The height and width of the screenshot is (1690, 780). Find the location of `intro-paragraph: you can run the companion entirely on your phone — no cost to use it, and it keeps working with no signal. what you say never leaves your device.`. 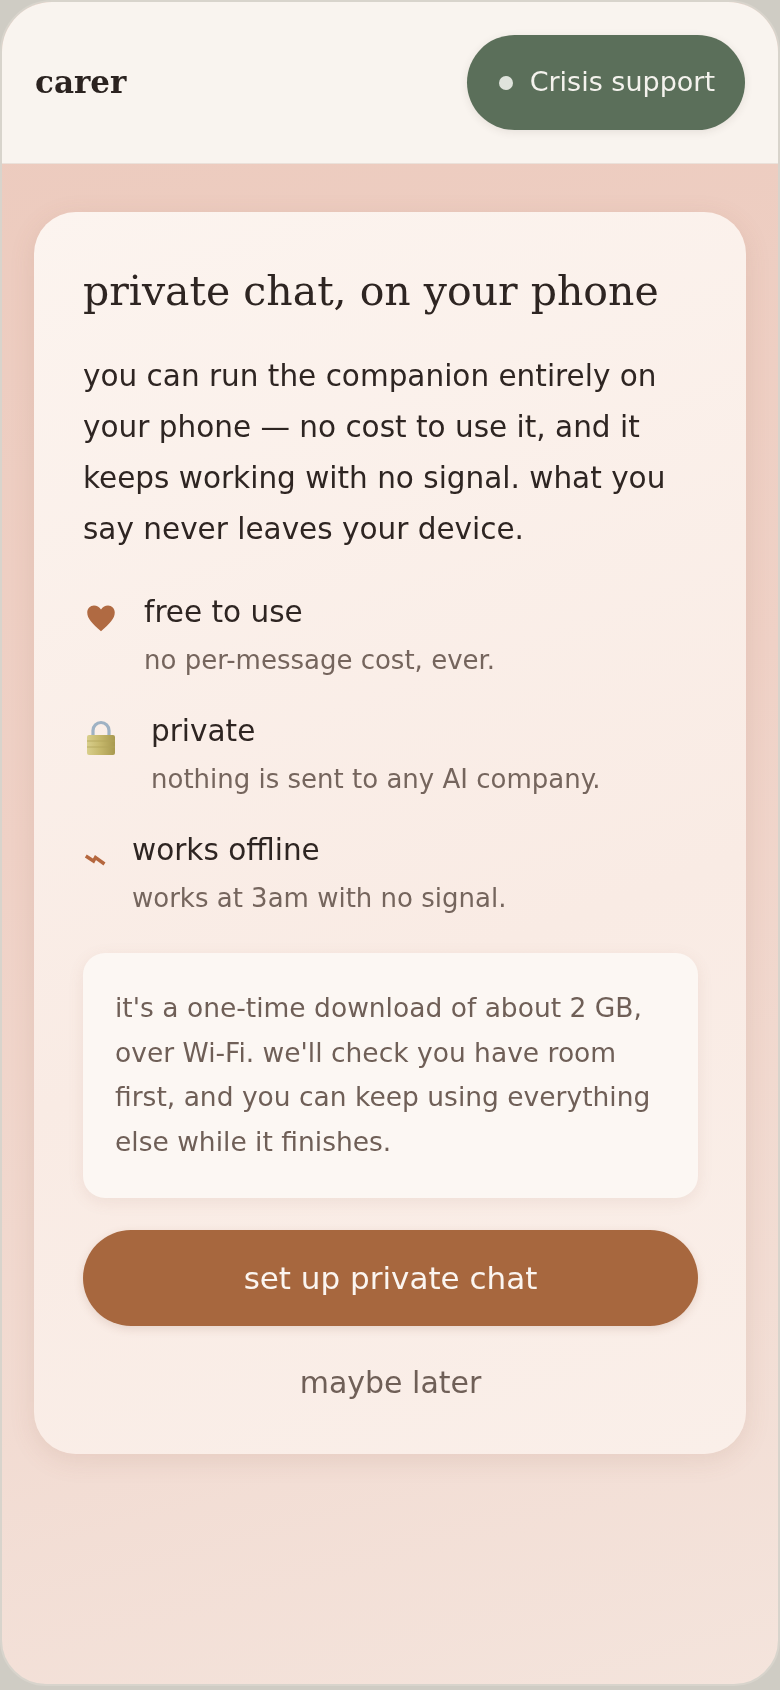

intro-paragraph: you can run the companion entirely on your phone — no cost to use it, and it keeps working with no signal. what you say never leaves your device. is located at coordinates (375, 453).